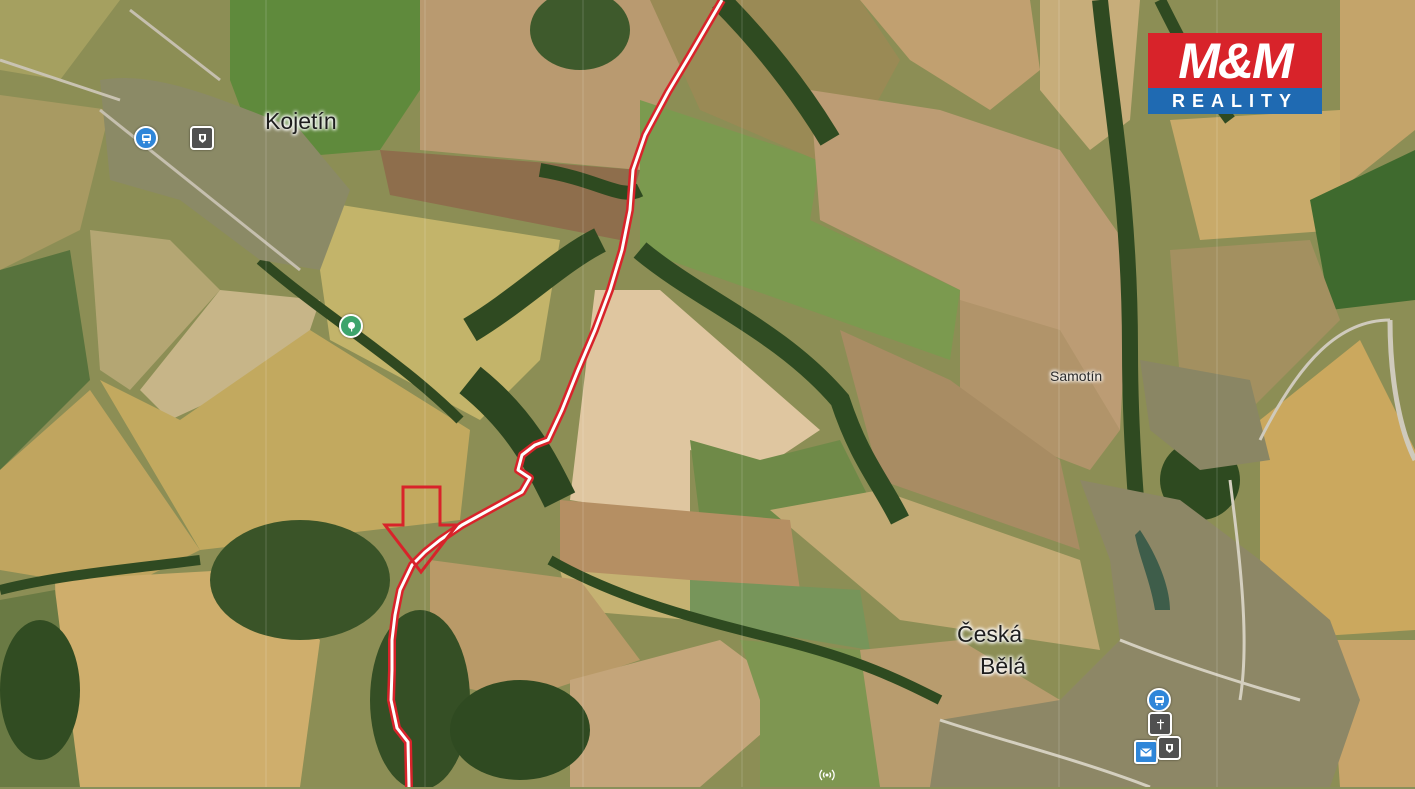  Describe the element at coordinates (1076, 376) in the screenshot. I see `place-label-samotin: Samotín` at that location.